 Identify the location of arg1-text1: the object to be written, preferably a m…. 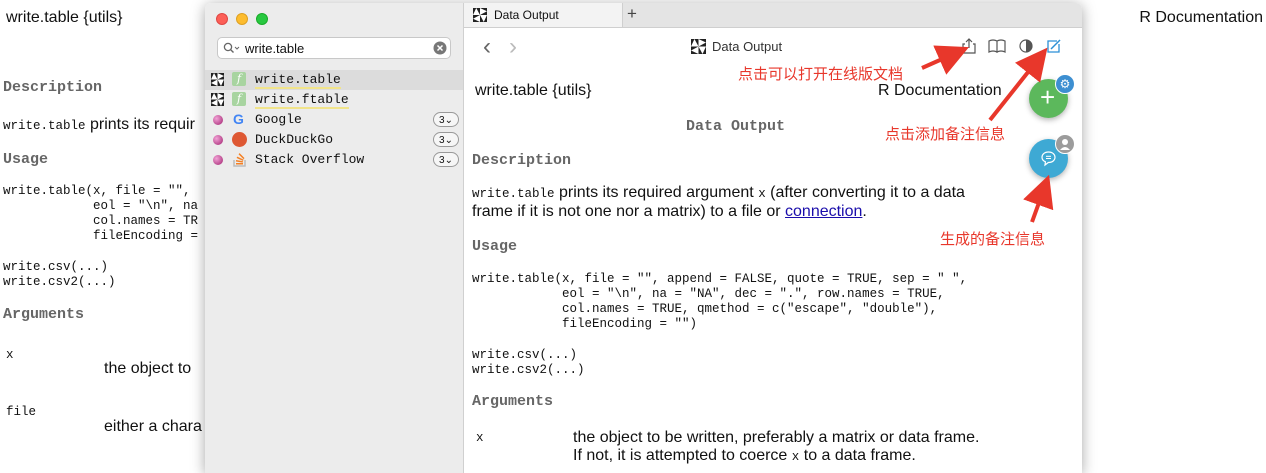
(776, 437).